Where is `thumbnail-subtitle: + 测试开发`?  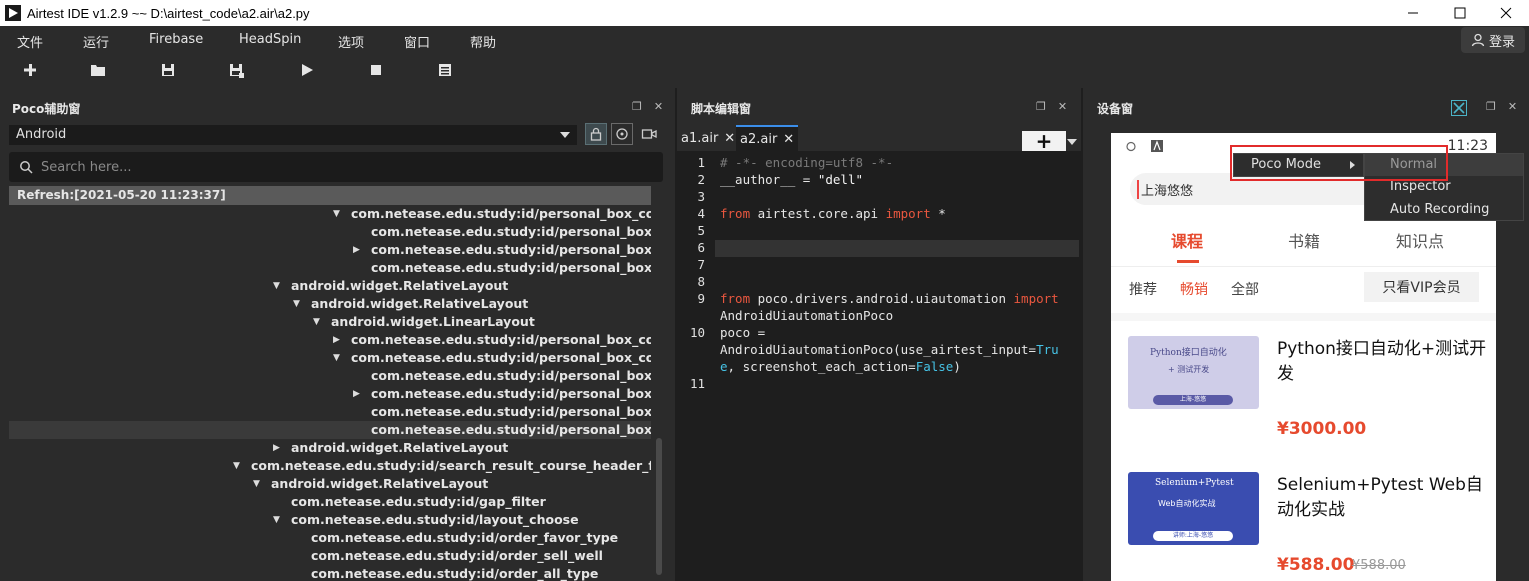
thumbnail-subtitle: + 测试开发 is located at coordinates (1189, 369).